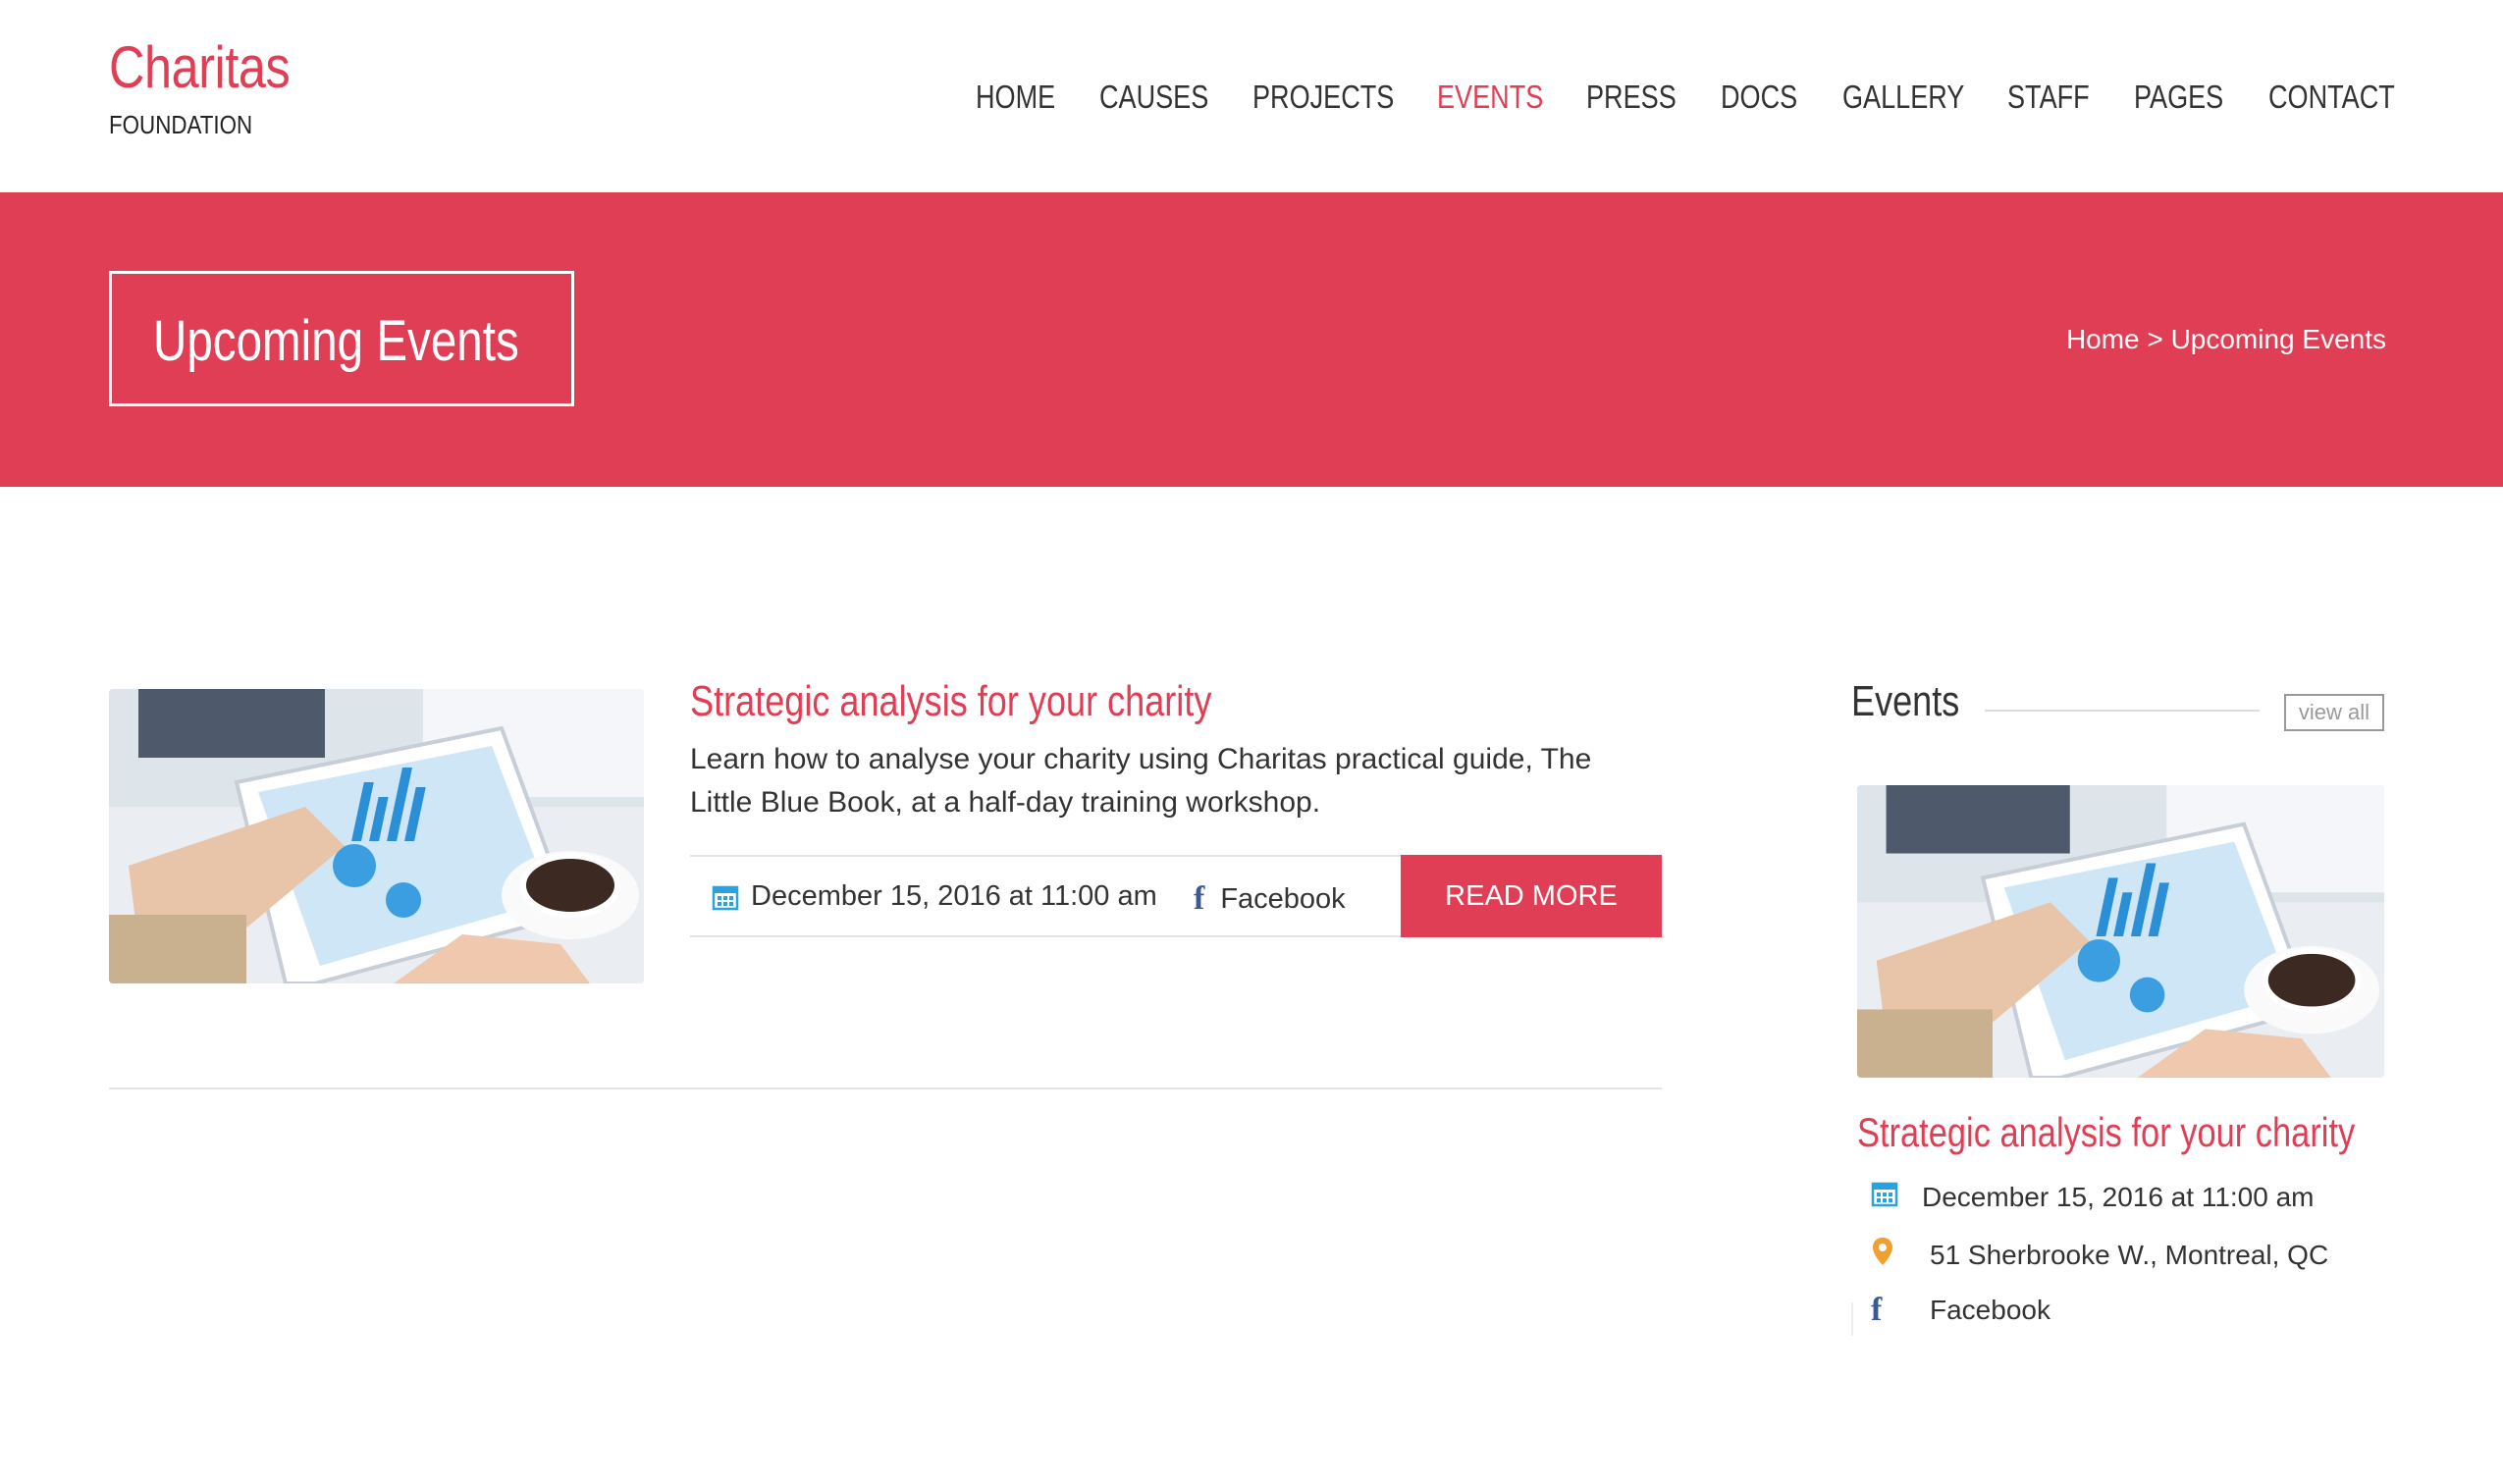 The height and width of the screenshot is (1484, 2503). What do you see at coordinates (2119, 1196) in the screenshot?
I see `sidebar-event-date-text: December 15, 2016 at 11:00 am` at bounding box center [2119, 1196].